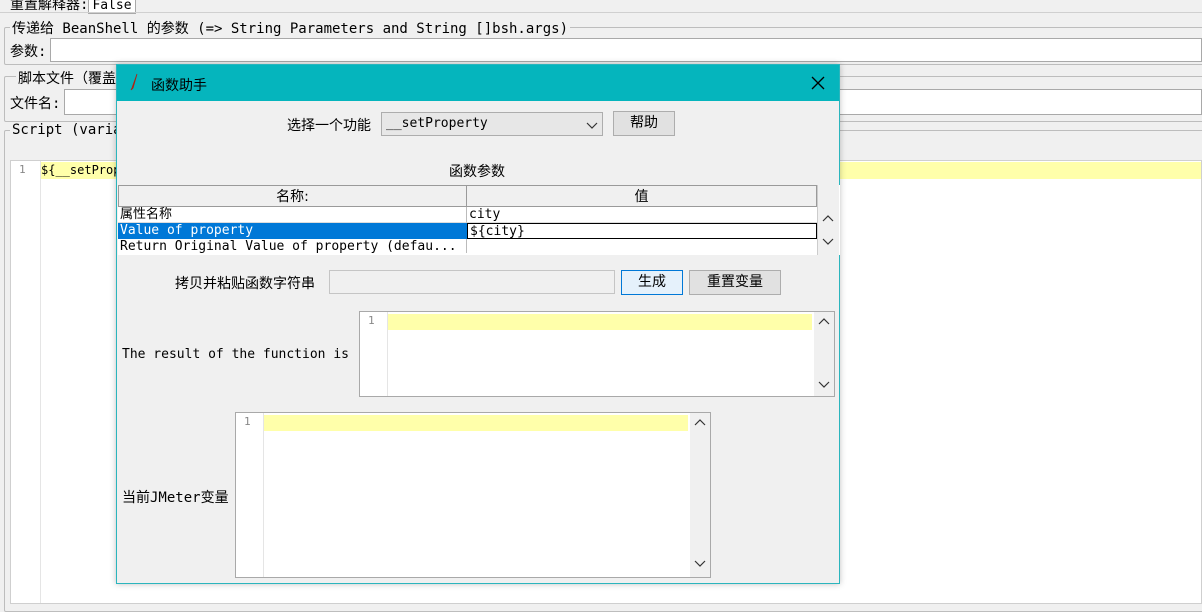 The width and height of the screenshot is (1202, 612). I want to click on vars-scroll-down-icon, so click(700, 565).